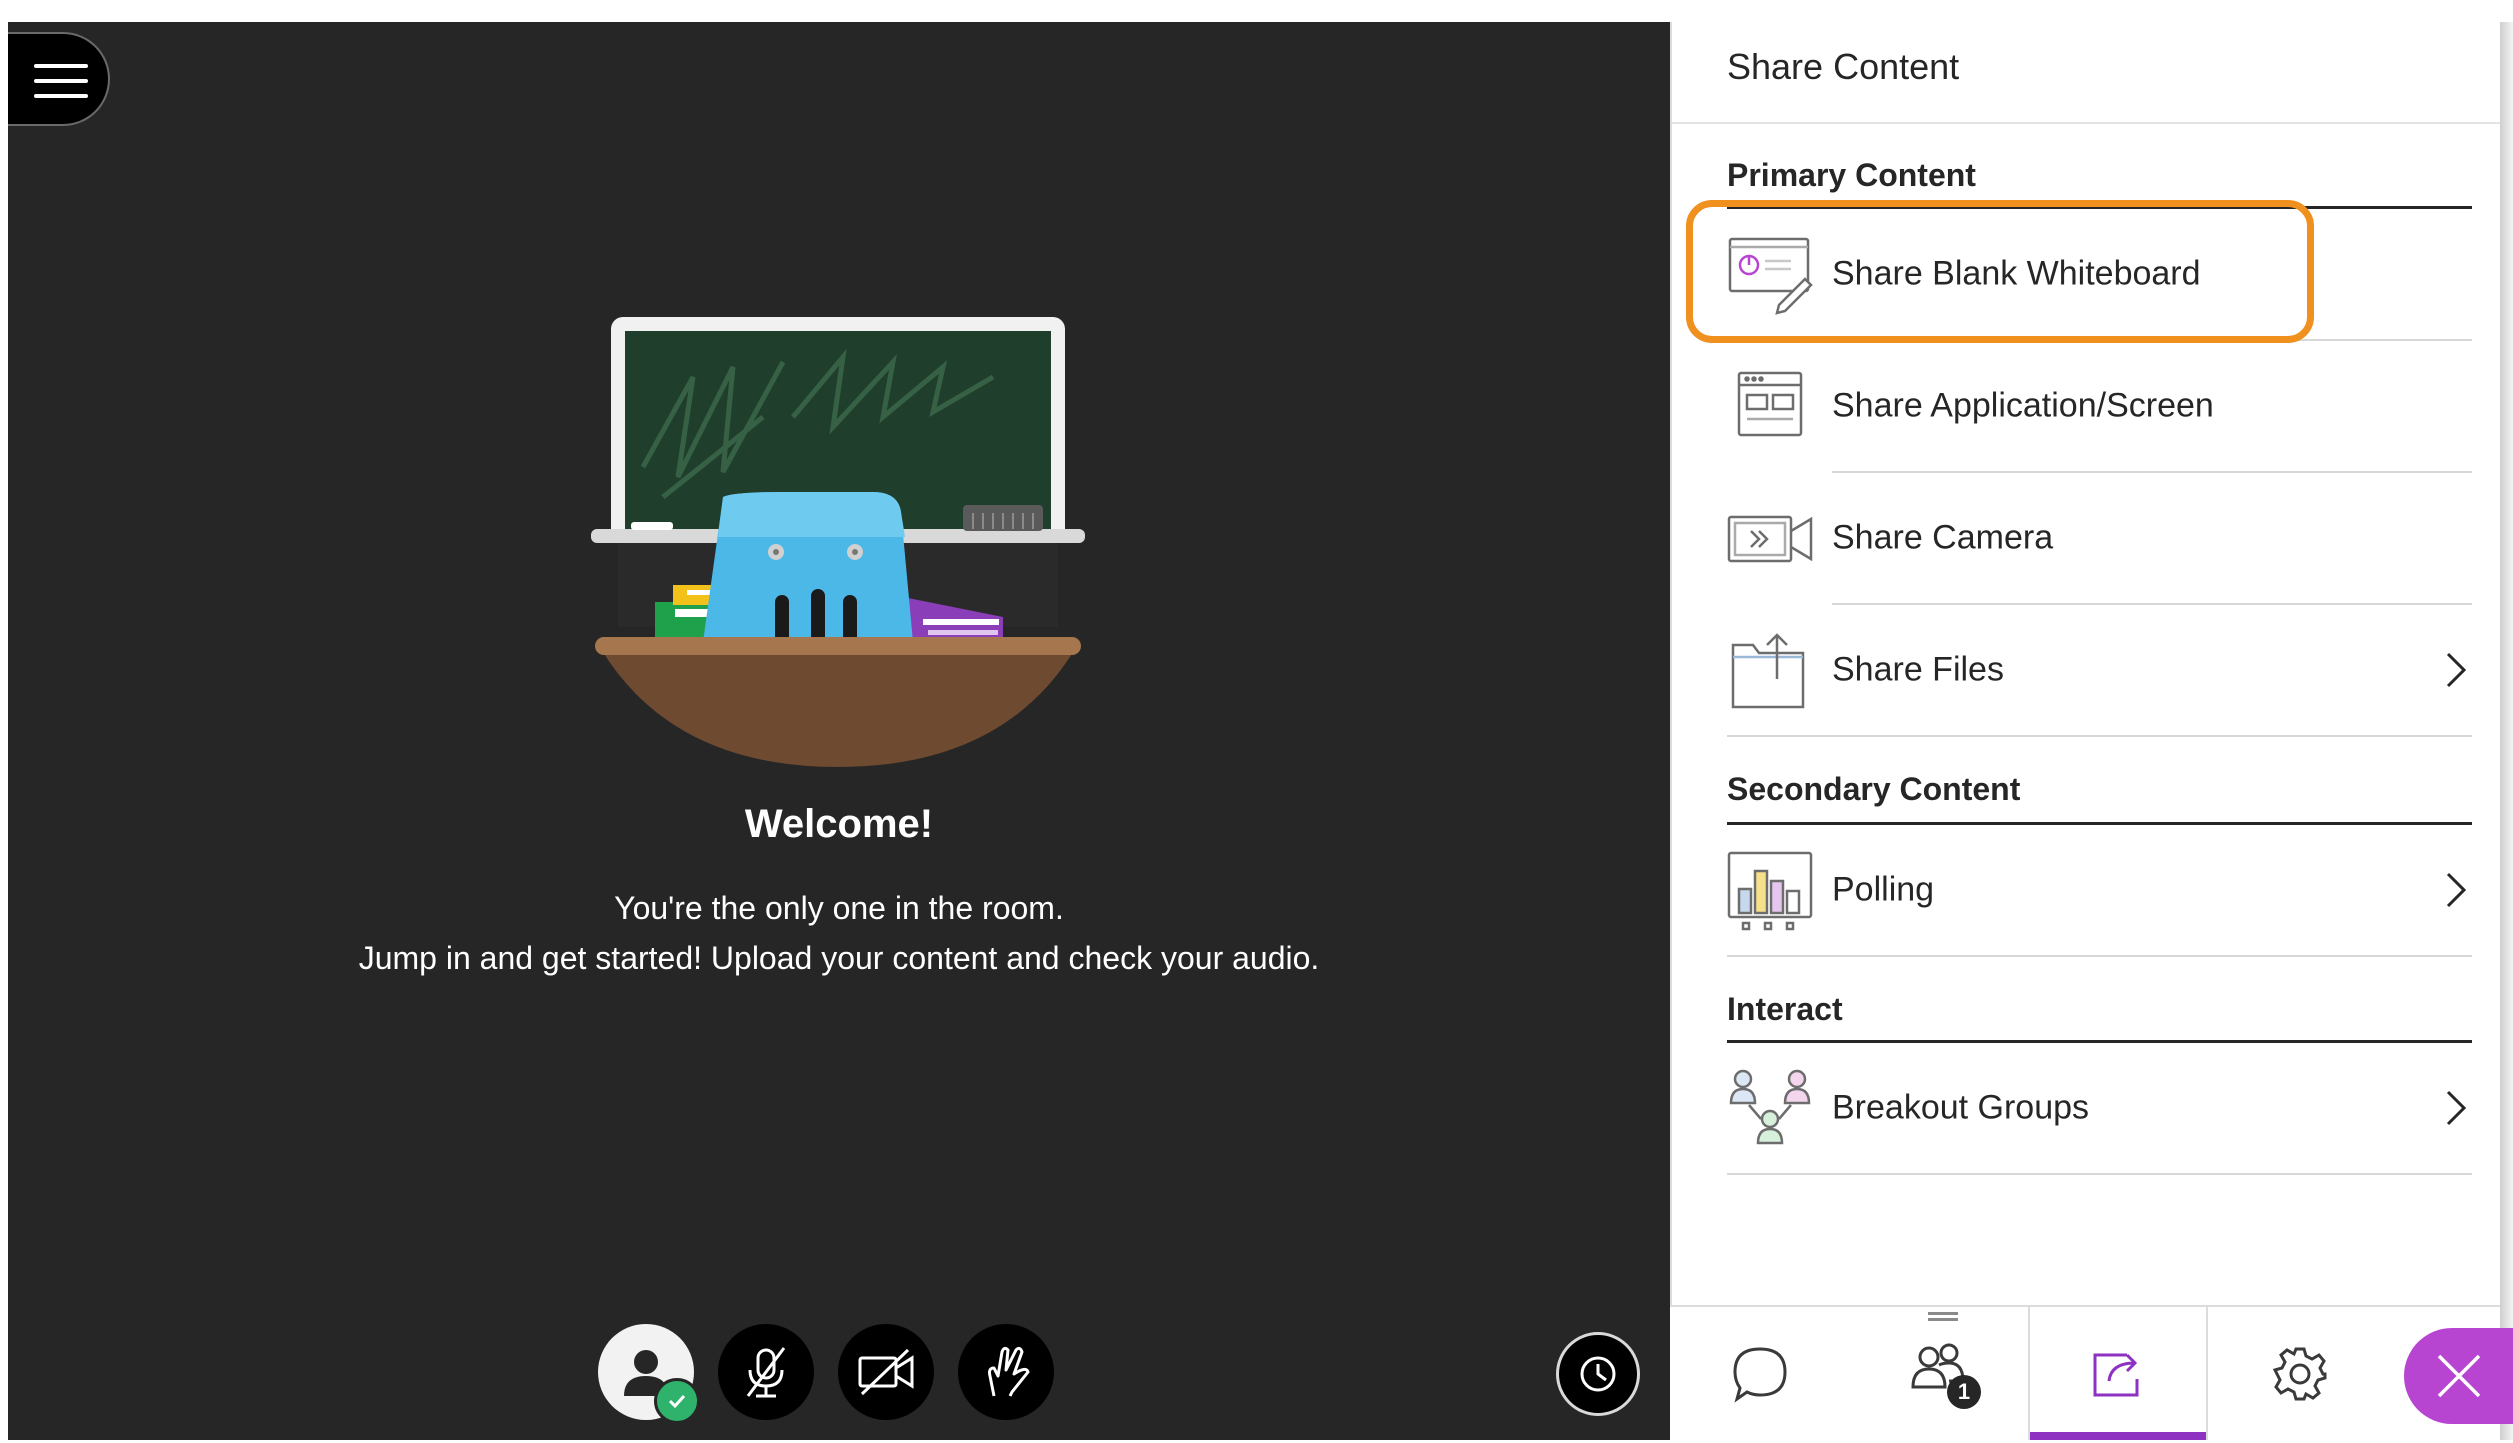 The image size is (2513, 1443). What do you see at coordinates (2099, 890) in the screenshot?
I see `polling-item: Polling` at bounding box center [2099, 890].